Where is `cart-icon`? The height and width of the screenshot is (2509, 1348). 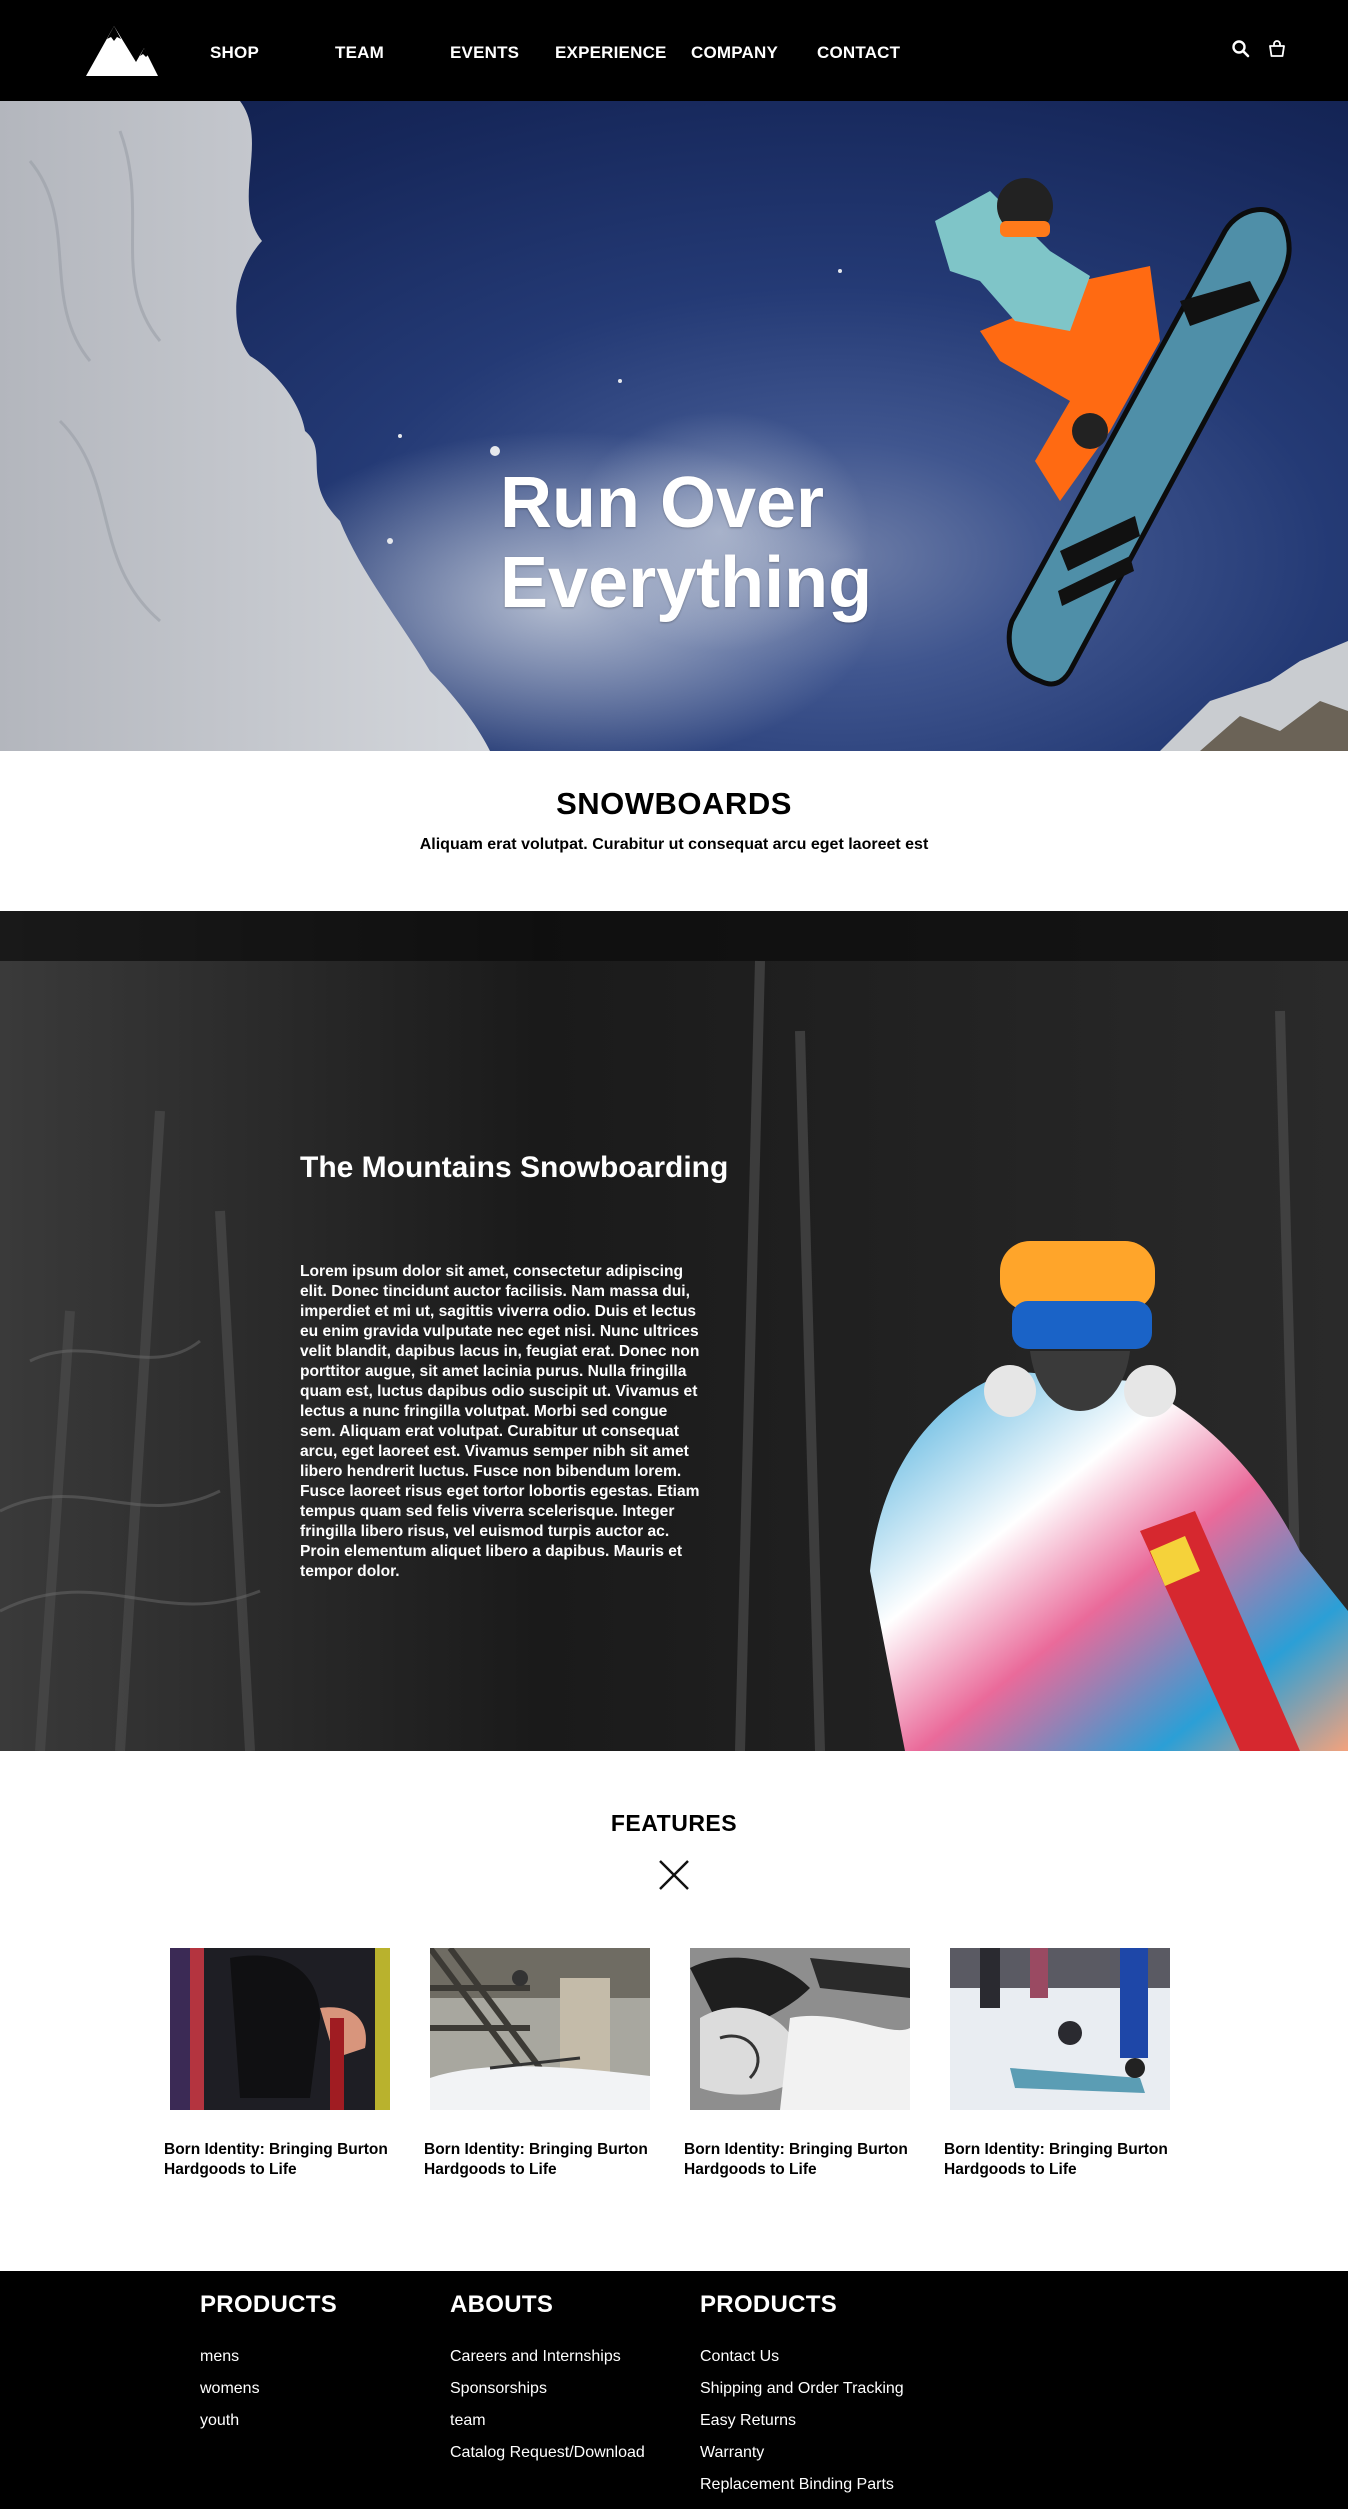 cart-icon is located at coordinates (1277, 49).